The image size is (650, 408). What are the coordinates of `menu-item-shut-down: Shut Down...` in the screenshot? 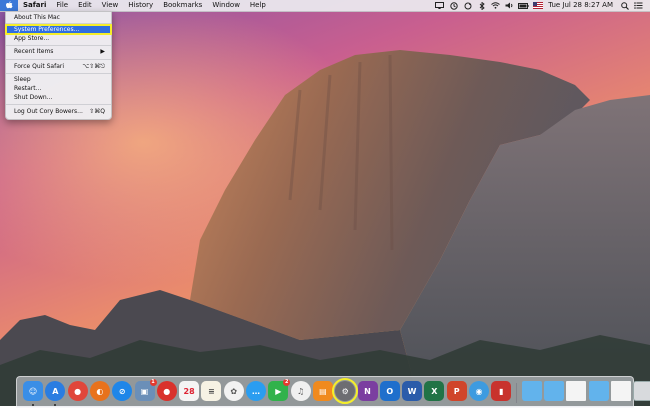 It's located at (58, 97).